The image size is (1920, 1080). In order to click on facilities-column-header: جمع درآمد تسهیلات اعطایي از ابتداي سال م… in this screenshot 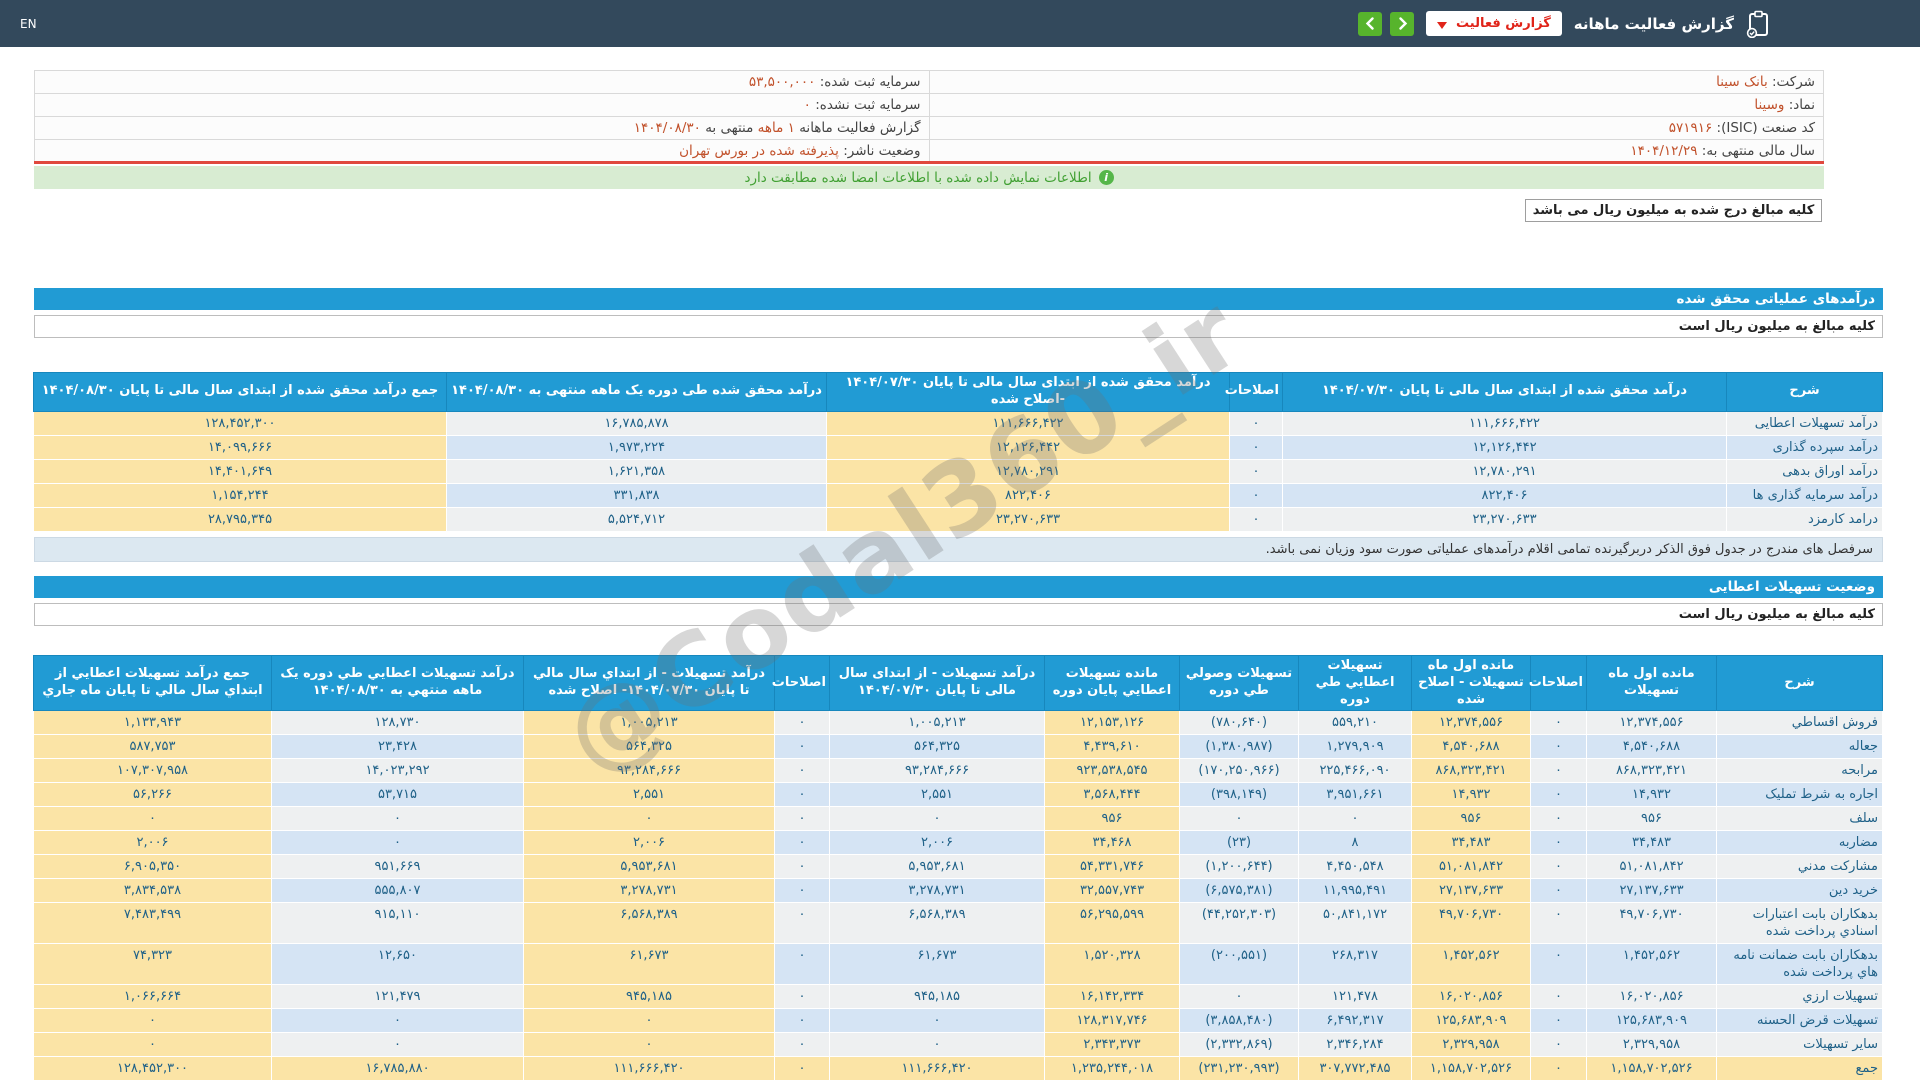, I will do `click(152, 683)`.